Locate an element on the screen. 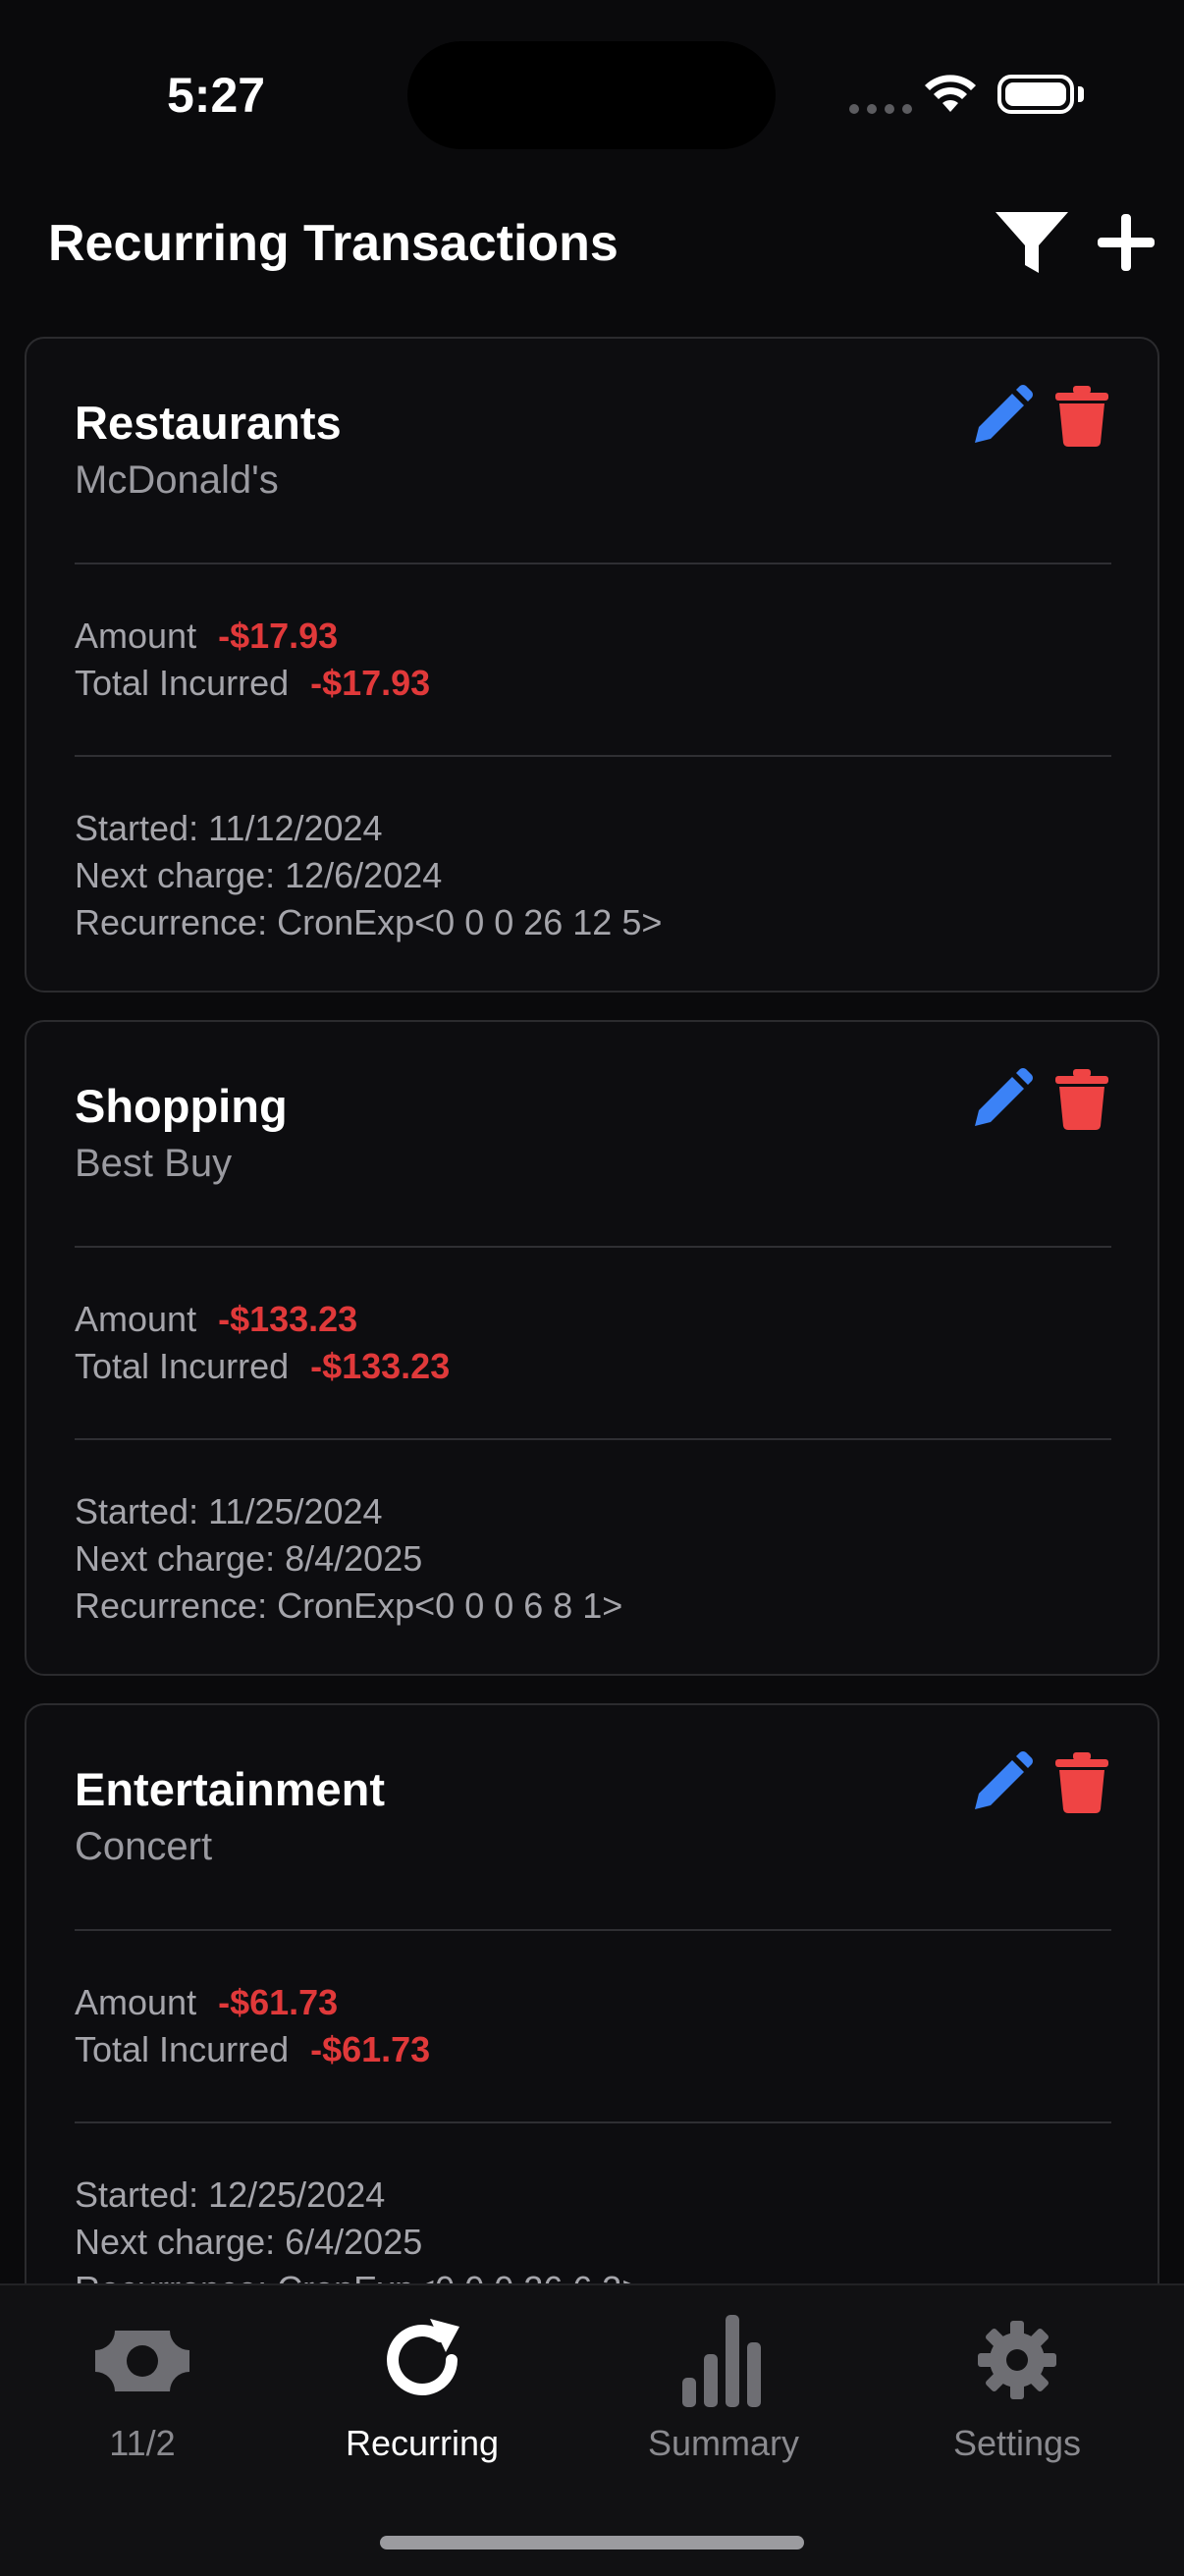  amount-value: -$17.93 is located at coordinates (278, 636).